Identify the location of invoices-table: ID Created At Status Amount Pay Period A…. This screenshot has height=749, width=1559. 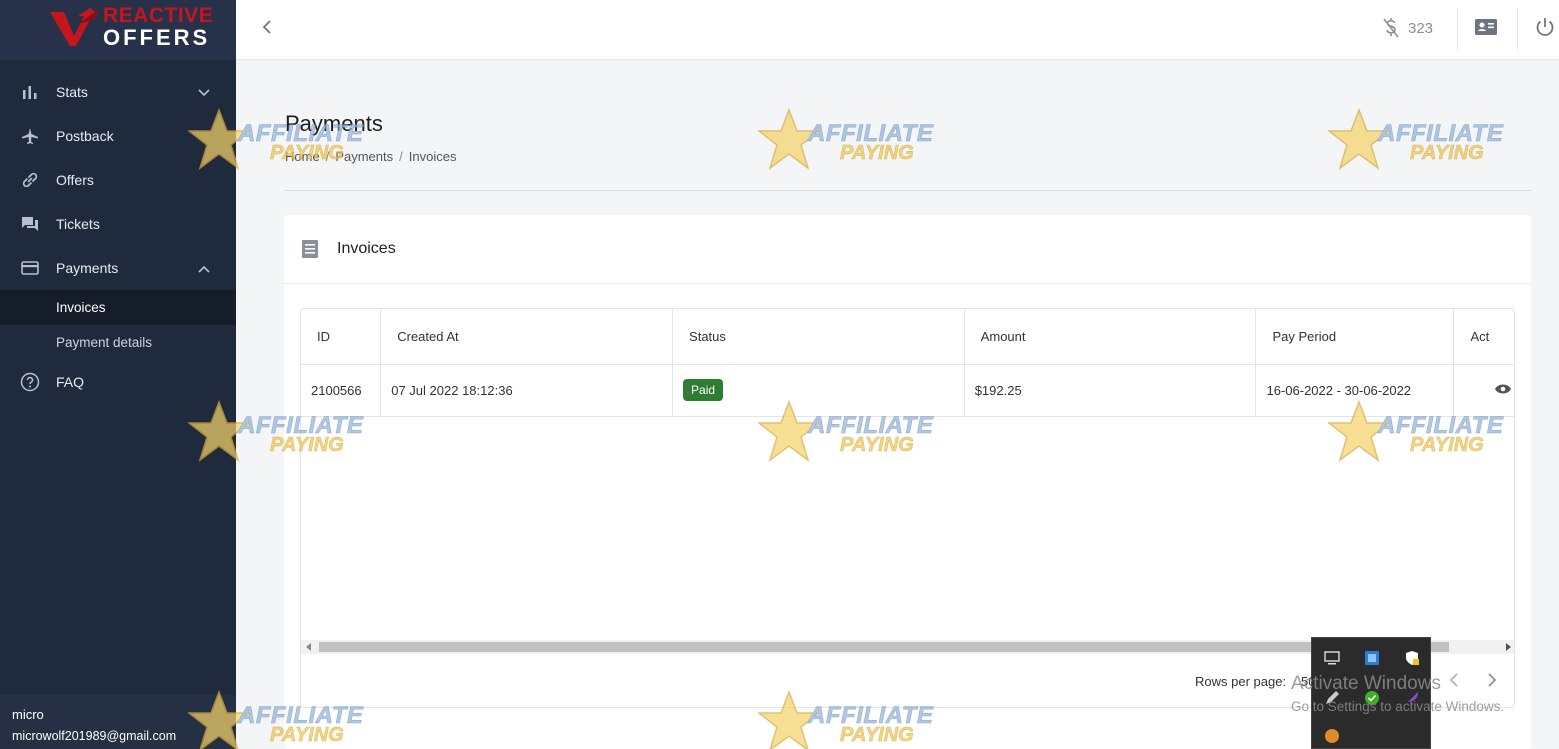
(907, 363).